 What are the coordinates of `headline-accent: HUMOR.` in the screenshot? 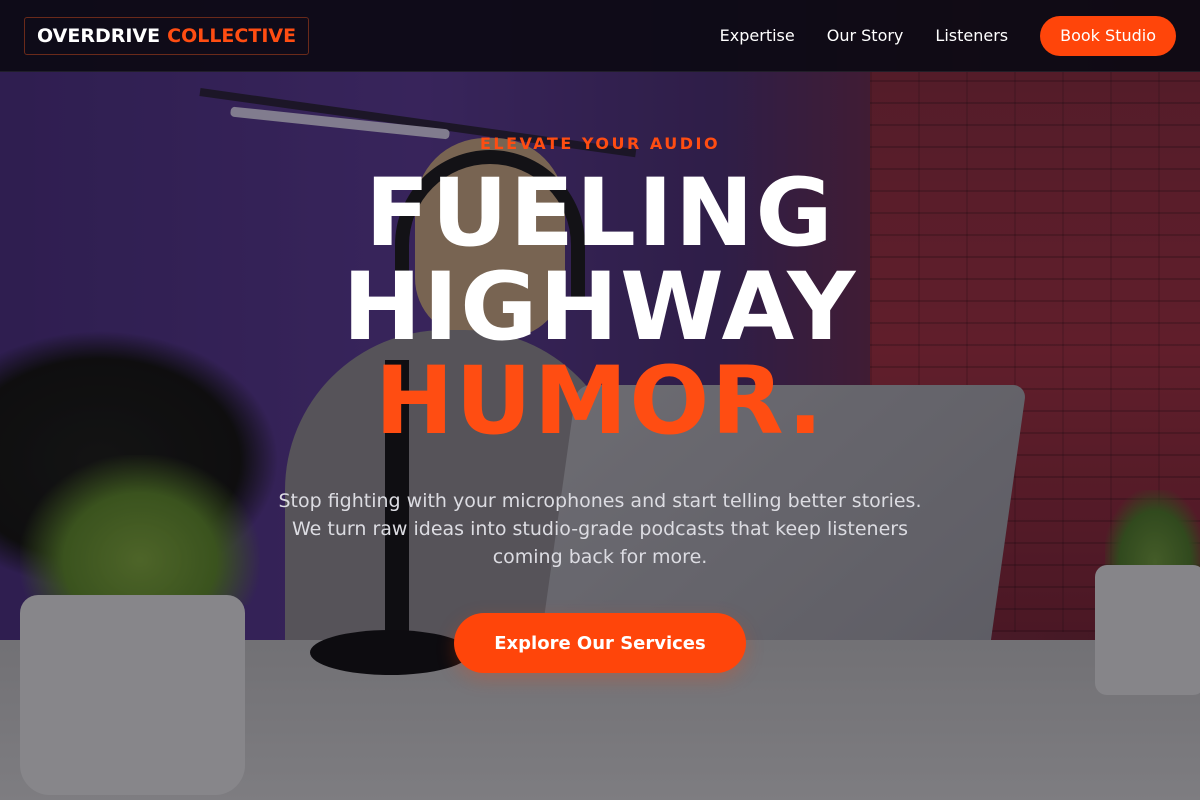 It's located at (600, 401).